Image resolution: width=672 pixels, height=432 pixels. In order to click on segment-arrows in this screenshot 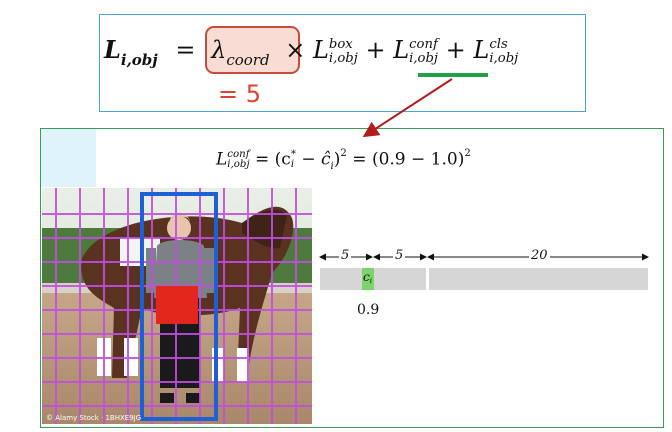, I will do `click(484, 257)`.